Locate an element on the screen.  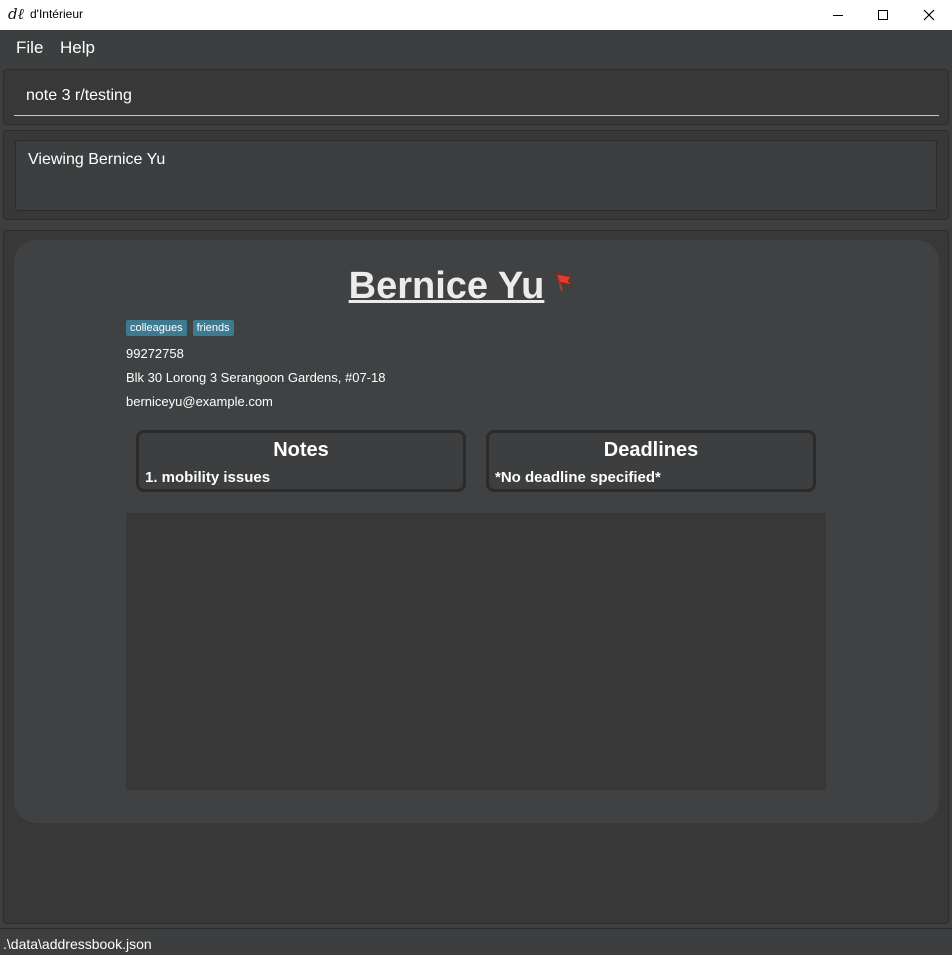
result-display: Viewing Bernice Yu is located at coordinates (476, 175).